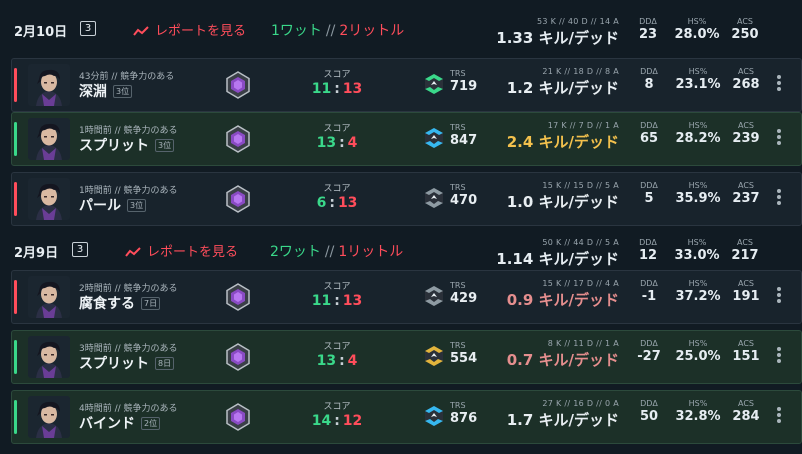 The height and width of the screenshot is (454, 802). I want to click on kd-ratio: 0.7 キル/デッド, so click(562, 360).